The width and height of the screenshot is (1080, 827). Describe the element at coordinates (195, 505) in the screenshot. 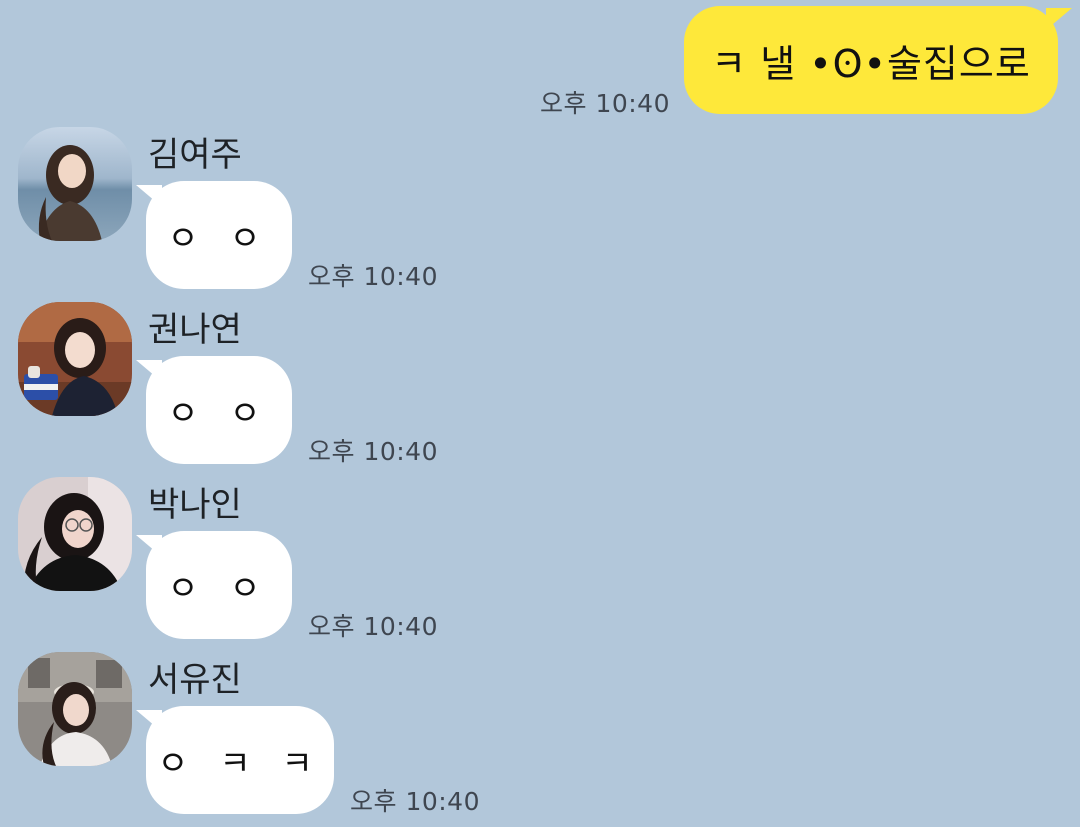

I see `sender-name: 박나인` at that location.